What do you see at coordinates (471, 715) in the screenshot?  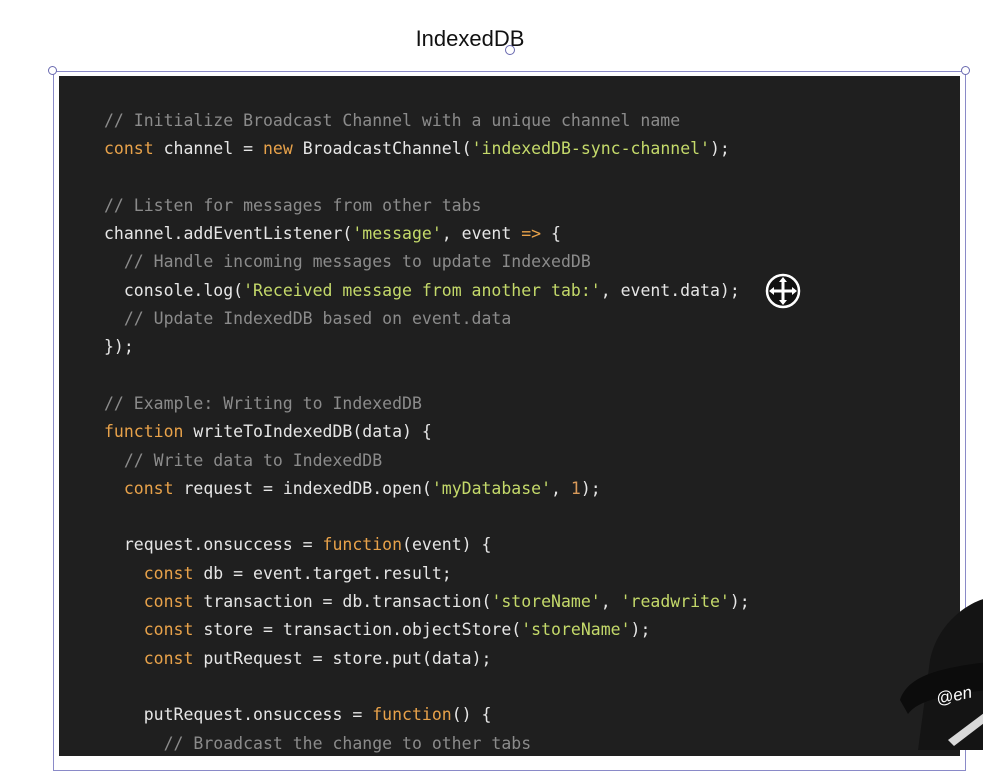 I see `code-token: () {` at bounding box center [471, 715].